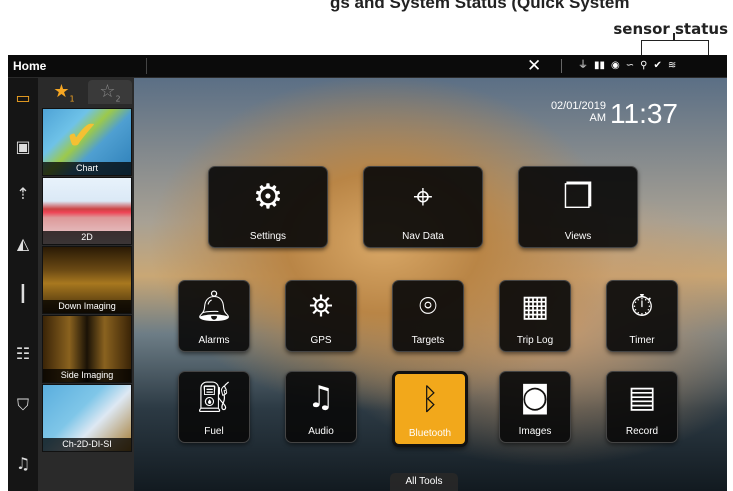 This screenshot has height=491, width=733. I want to click on signal-icon: ⏚, so click(583, 65).